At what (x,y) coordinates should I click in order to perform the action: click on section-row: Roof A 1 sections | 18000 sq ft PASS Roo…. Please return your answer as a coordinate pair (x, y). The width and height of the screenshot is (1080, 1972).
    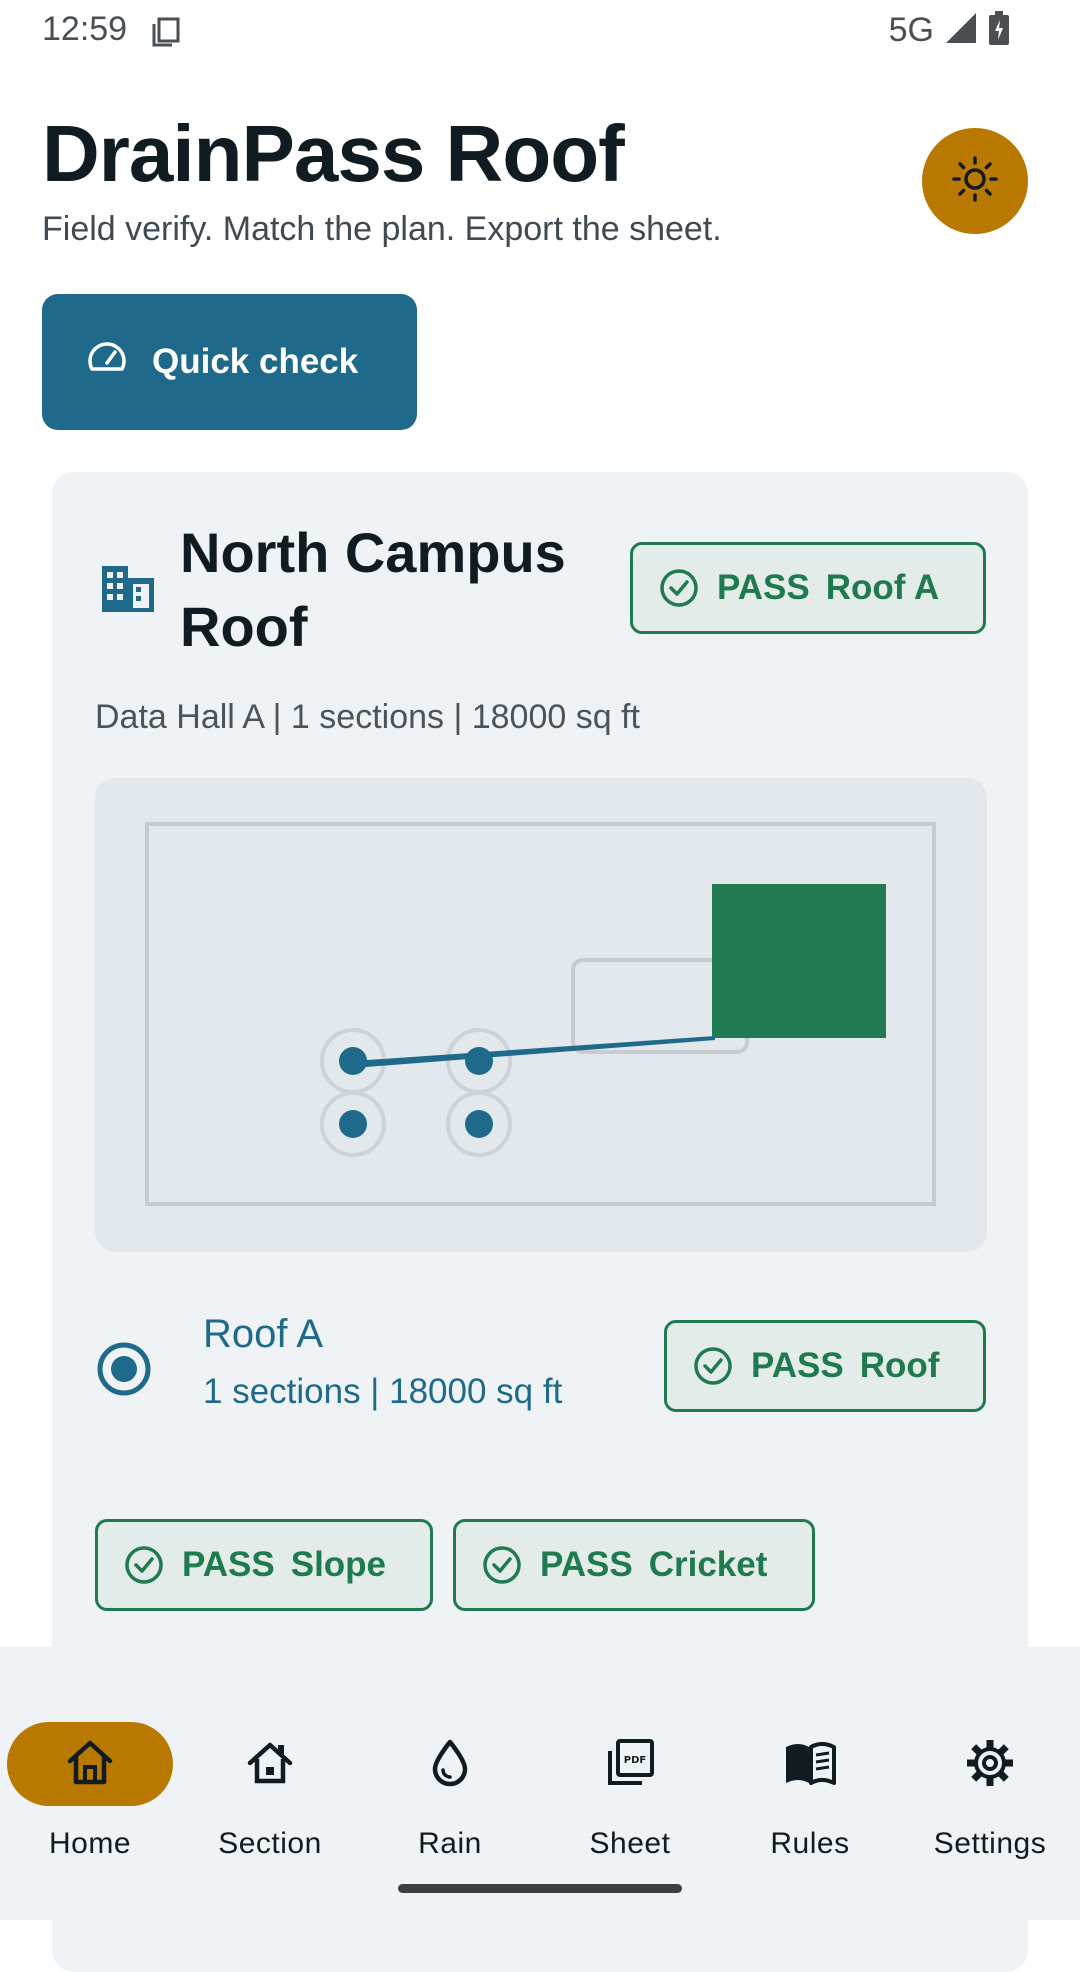
    Looking at the image, I should click on (541, 1372).